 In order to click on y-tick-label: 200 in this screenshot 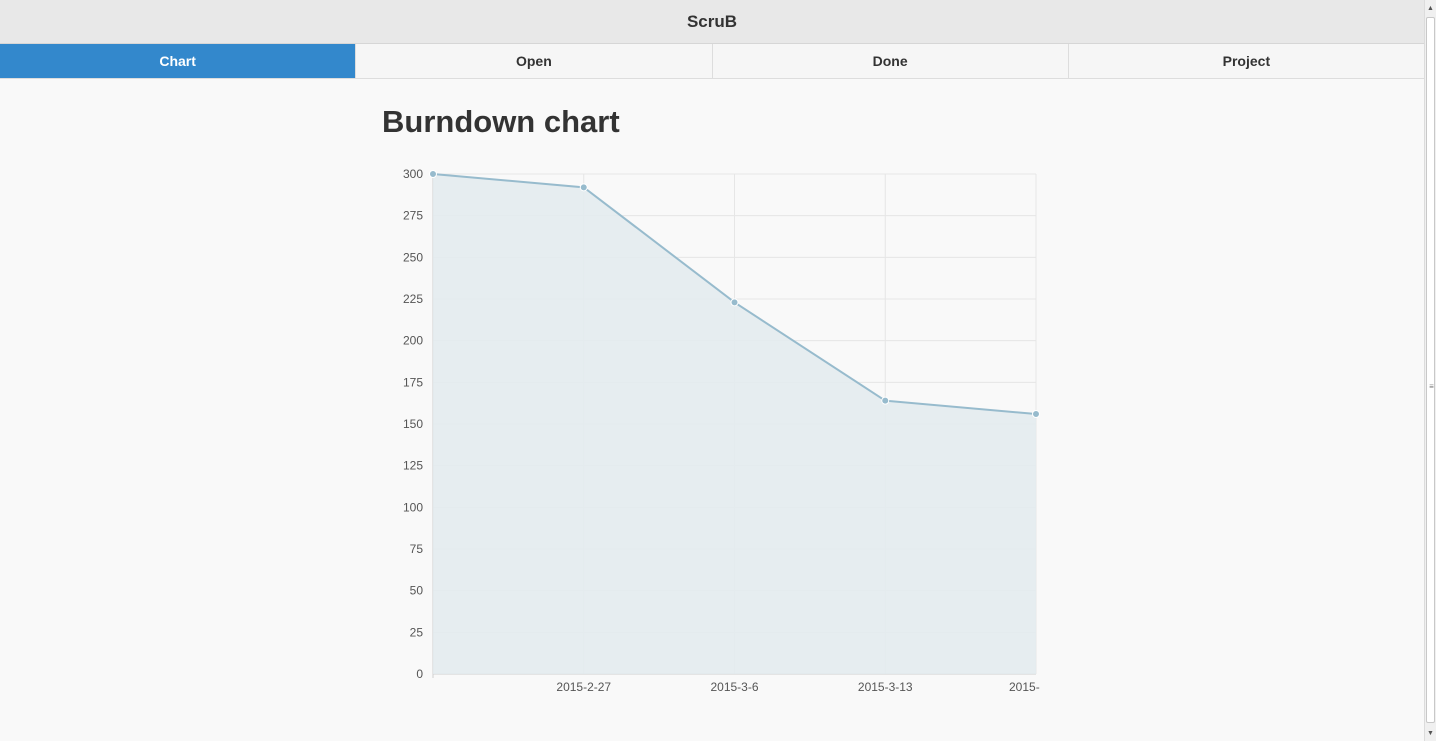, I will do `click(413, 341)`.